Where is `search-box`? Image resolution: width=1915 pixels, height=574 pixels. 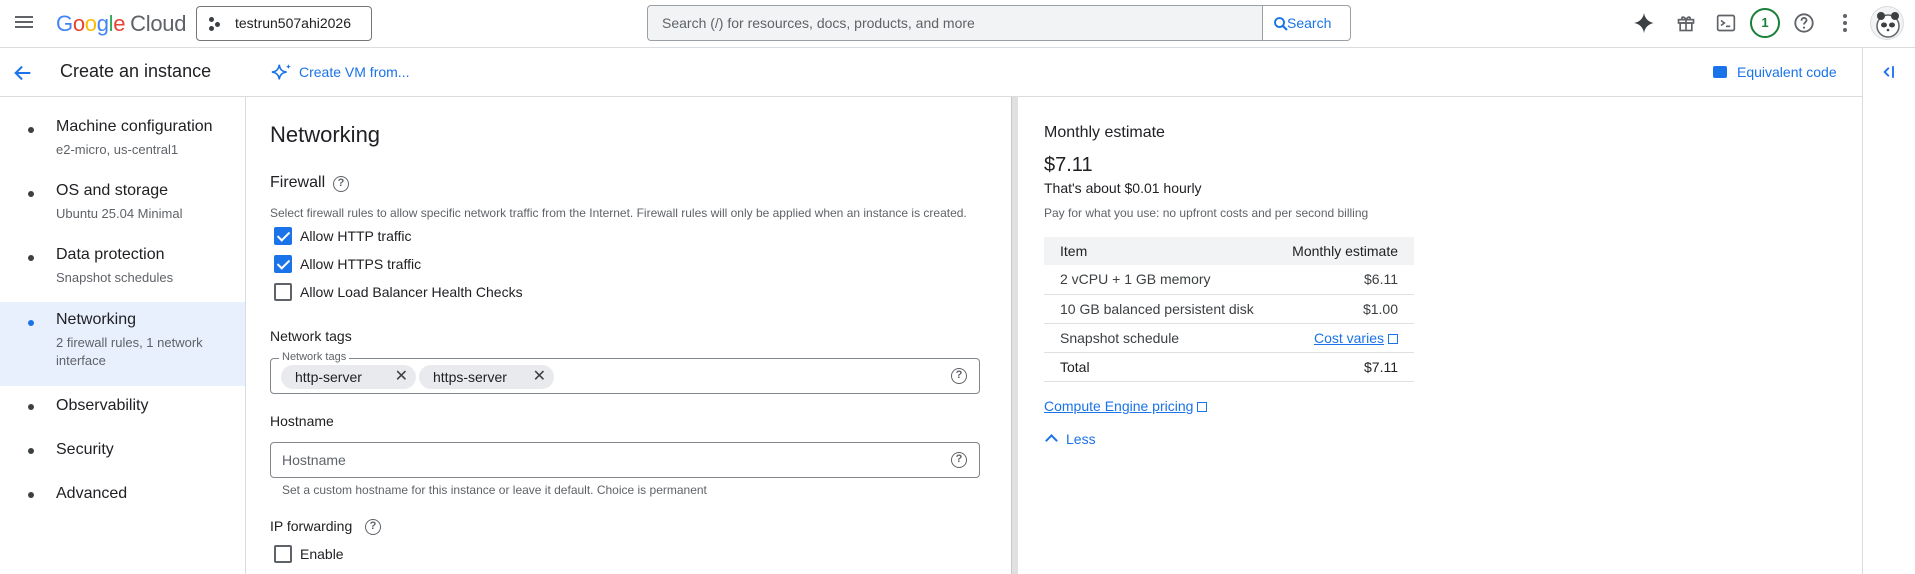 search-box is located at coordinates (955, 23).